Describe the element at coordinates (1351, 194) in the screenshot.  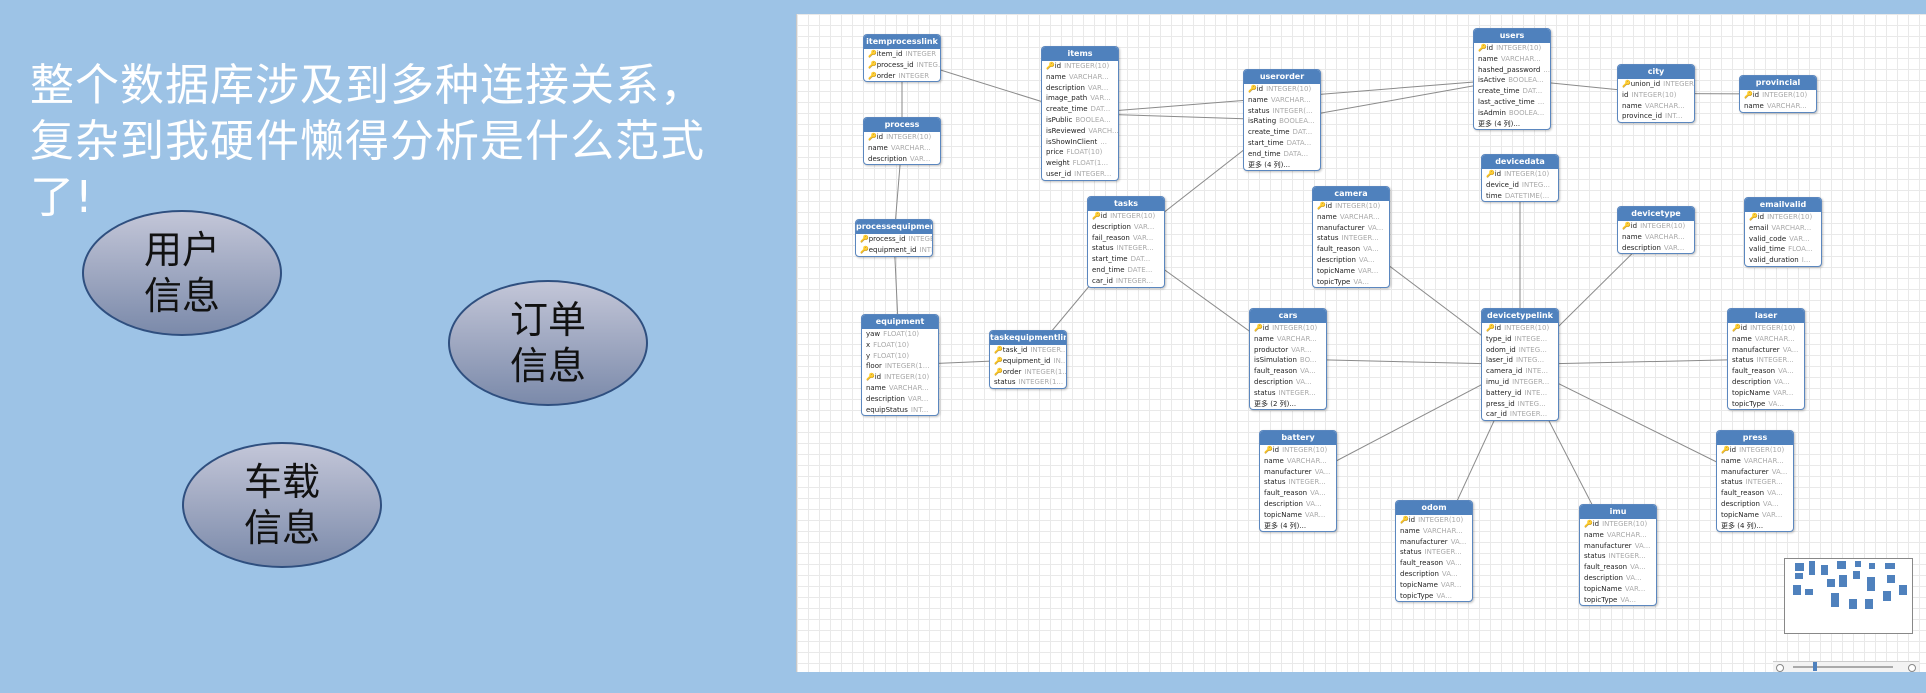
I see `table-title: camera` at that location.